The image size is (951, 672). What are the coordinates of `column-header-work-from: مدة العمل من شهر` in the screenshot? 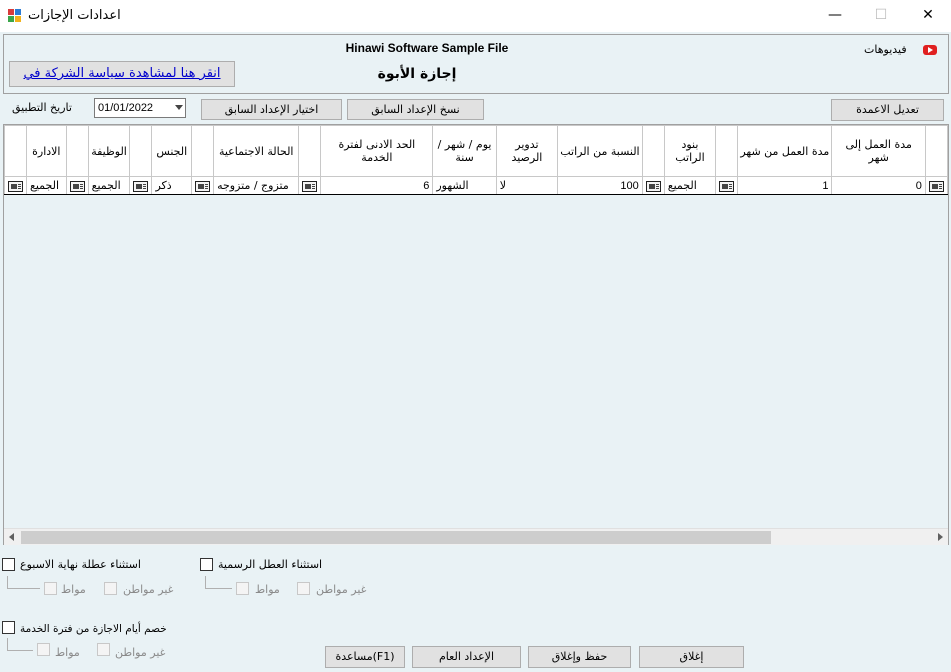 It's located at (785, 151).